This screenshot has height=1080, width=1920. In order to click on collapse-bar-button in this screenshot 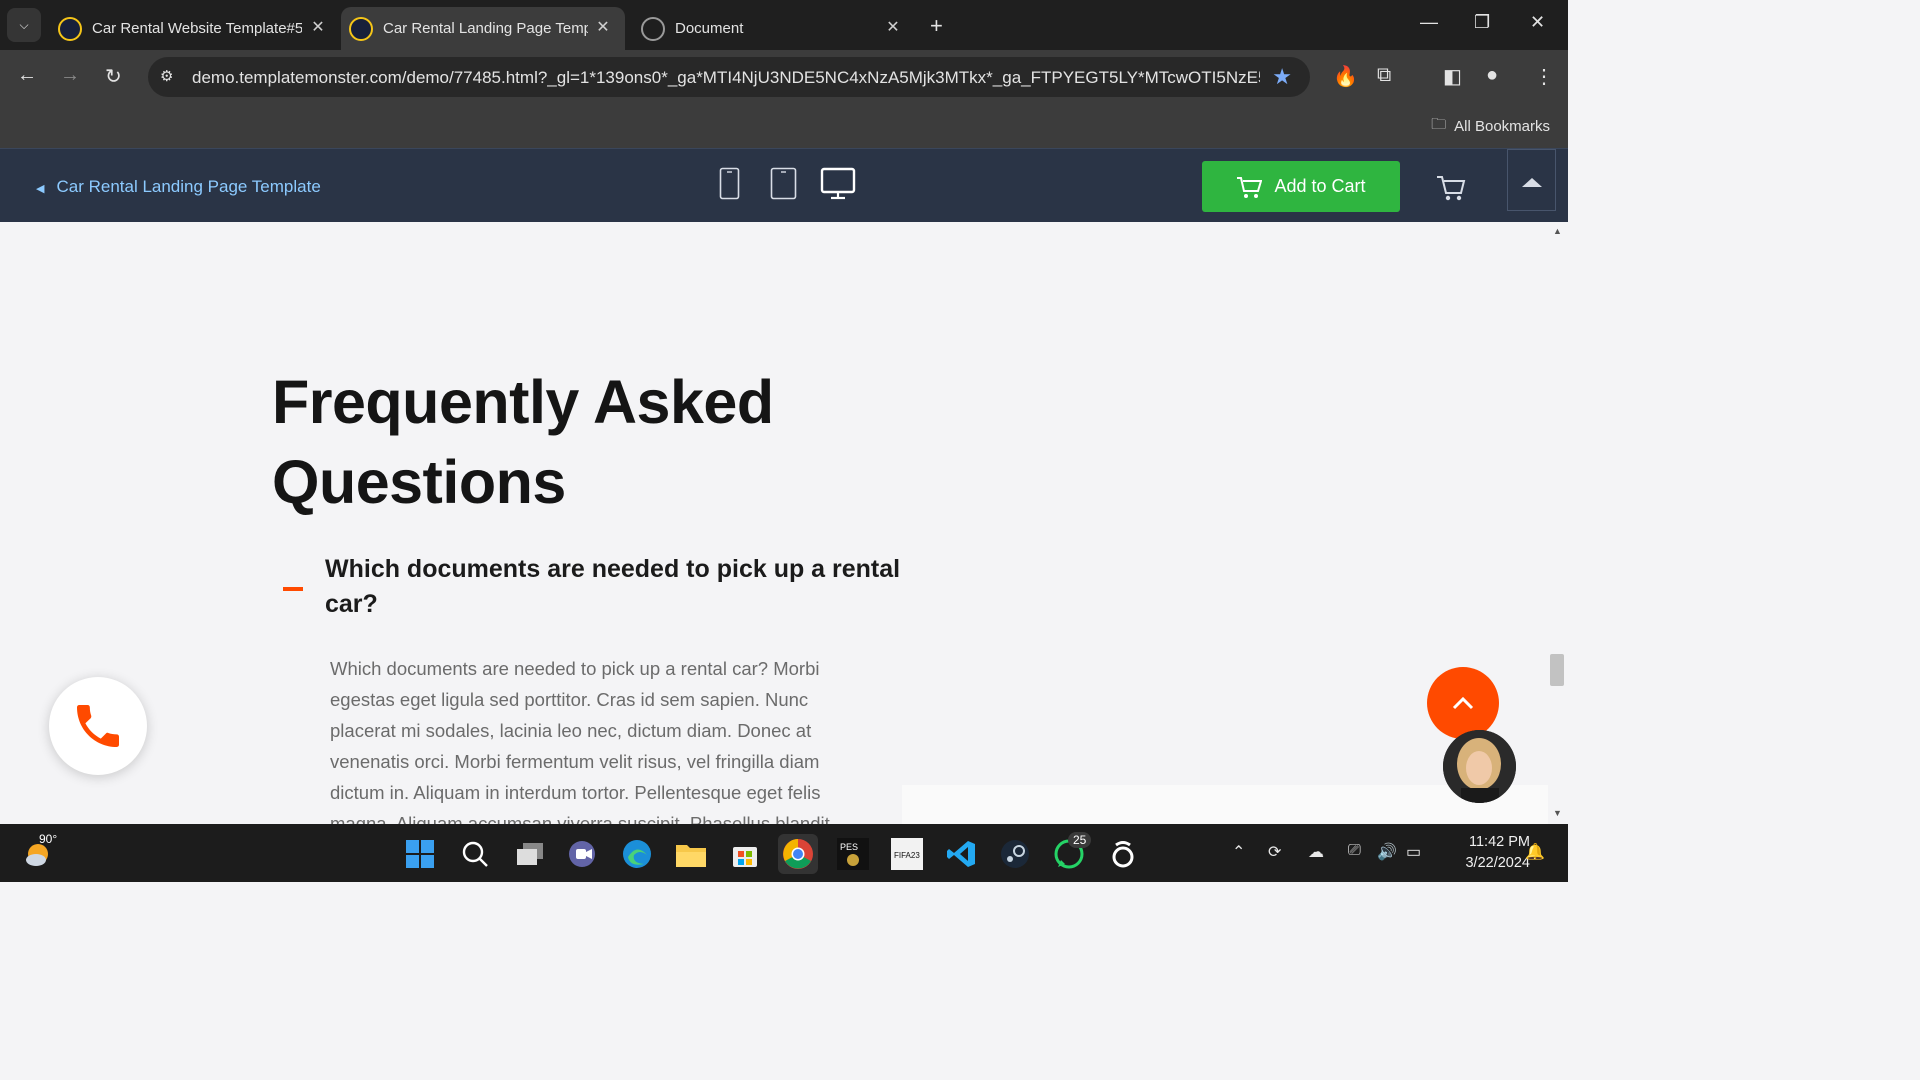, I will do `click(1531, 180)`.